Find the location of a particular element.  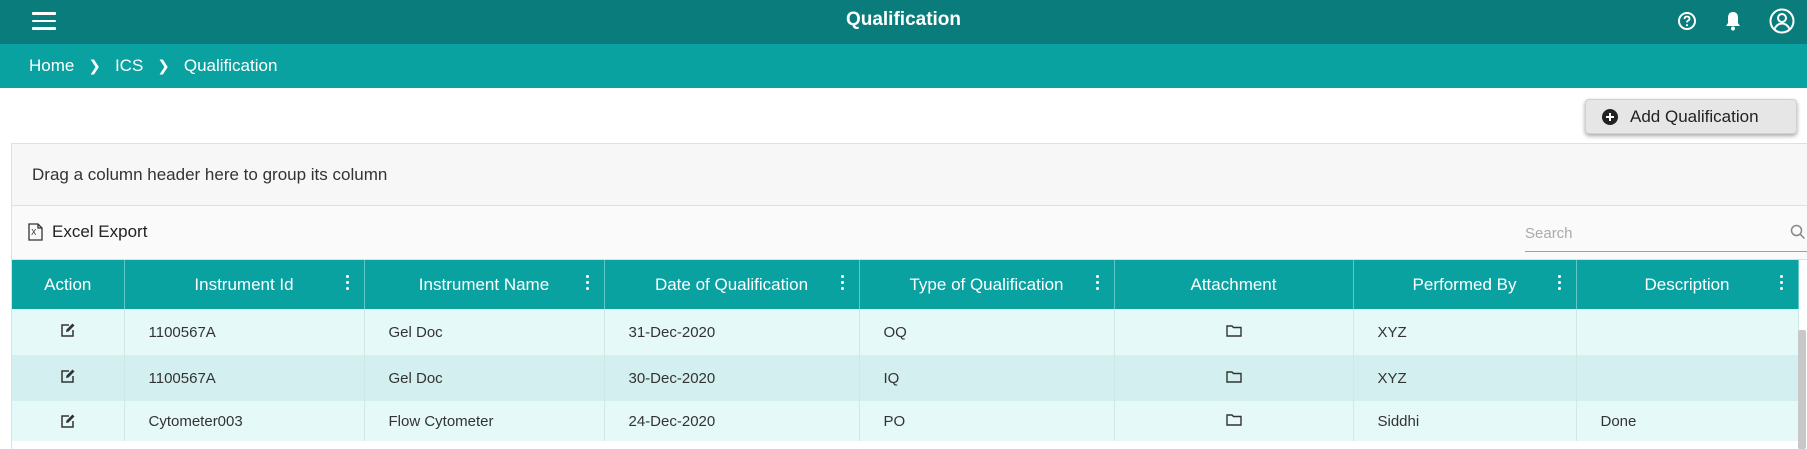

column-header-date-of-qualification: Date of Qualification is located at coordinates (732, 284).